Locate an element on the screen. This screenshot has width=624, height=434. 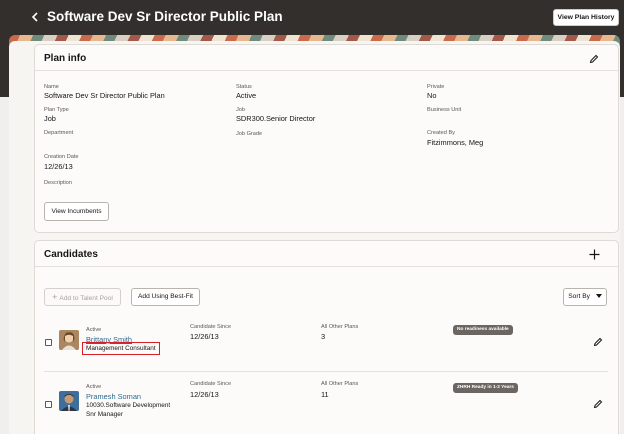
edit-plan-button is located at coordinates (594, 59).